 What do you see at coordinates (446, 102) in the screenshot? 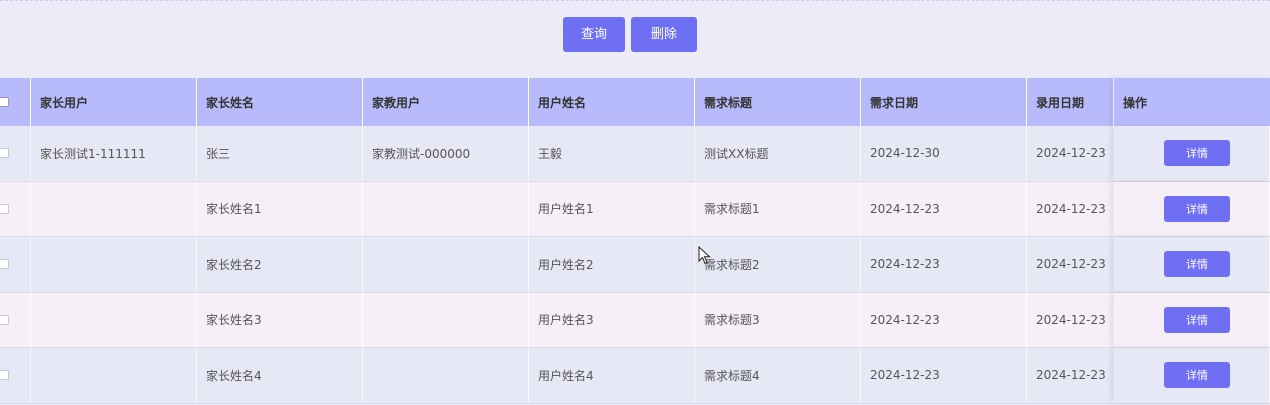
I see `column-header-tutor-user: 家教用户` at bounding box center [446, 102].